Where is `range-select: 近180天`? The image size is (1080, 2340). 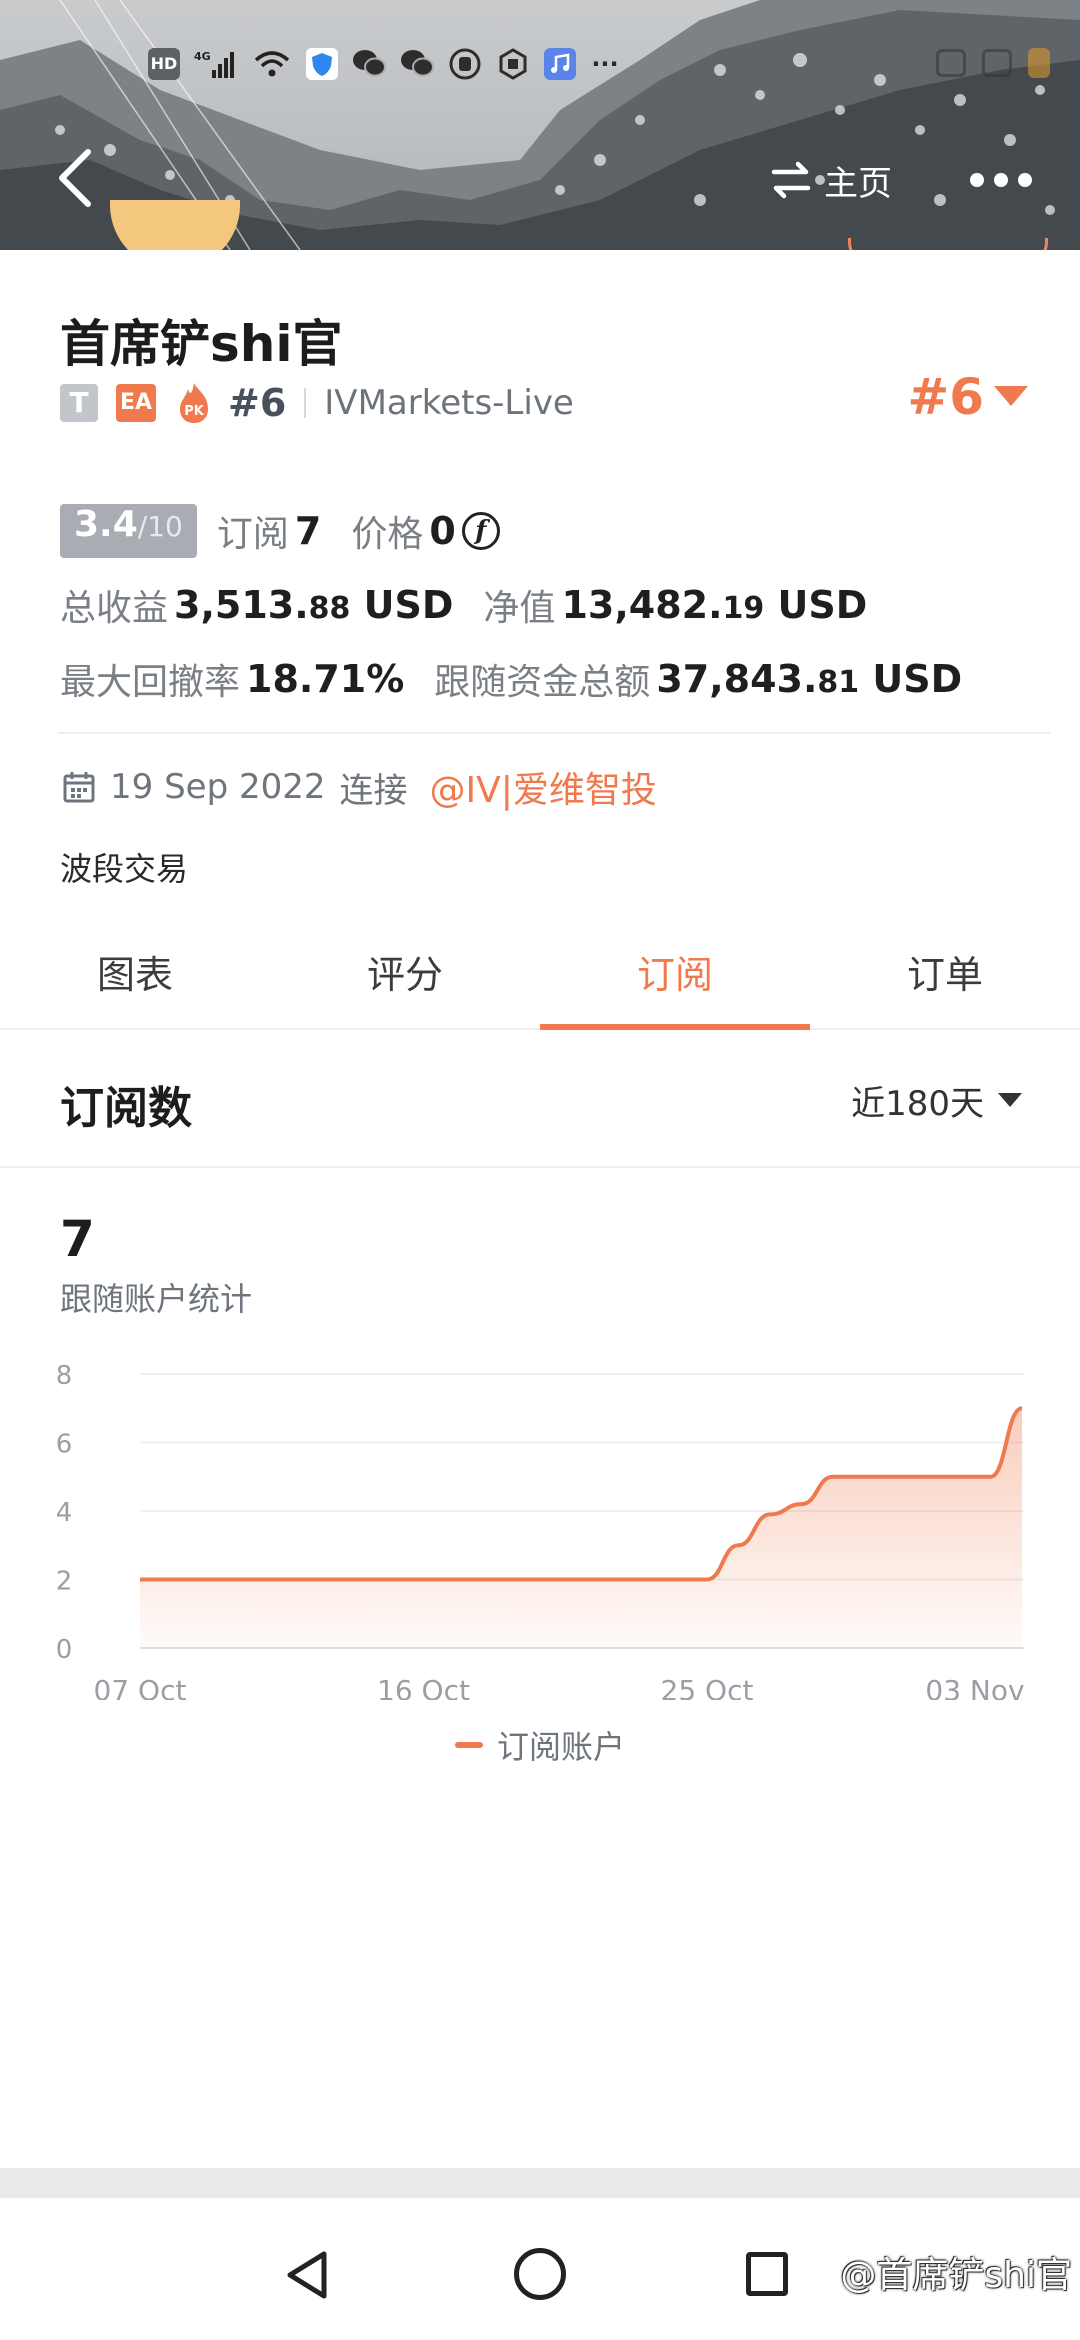 range-select: 近180天 is located at coordinates (936, 1100).